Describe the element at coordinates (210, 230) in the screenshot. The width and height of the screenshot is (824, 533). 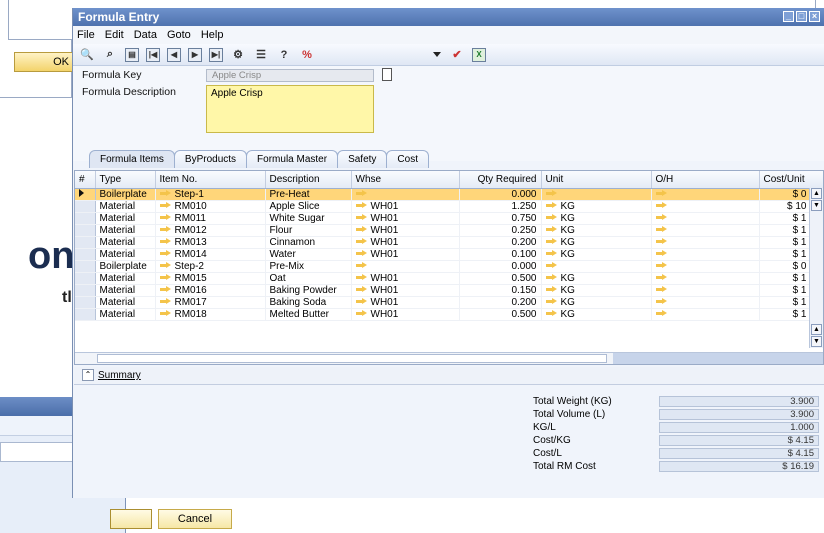
I see `cell-item-no: RM012` at that location.